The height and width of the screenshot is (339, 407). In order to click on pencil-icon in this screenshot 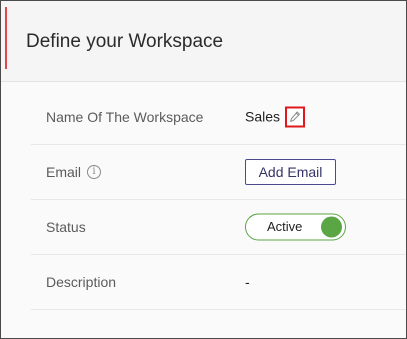, I will do `click(295, 116)`.